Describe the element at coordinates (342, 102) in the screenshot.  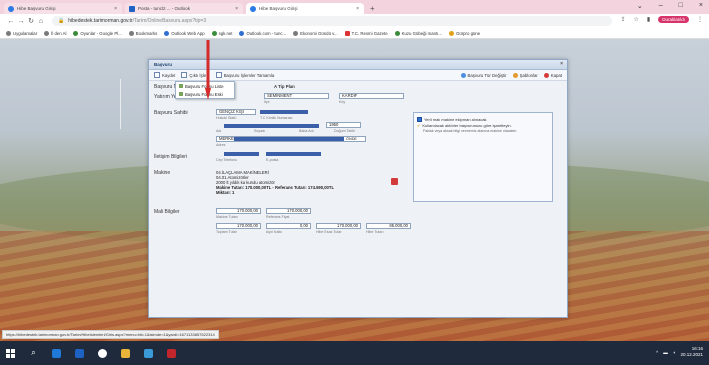
I see `village-sublabel: Köy` at that location.